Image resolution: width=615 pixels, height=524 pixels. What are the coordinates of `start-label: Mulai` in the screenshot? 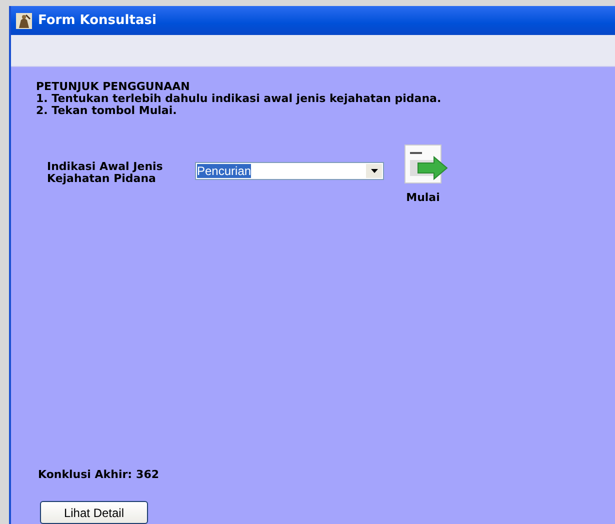 It's located at (423, 198).